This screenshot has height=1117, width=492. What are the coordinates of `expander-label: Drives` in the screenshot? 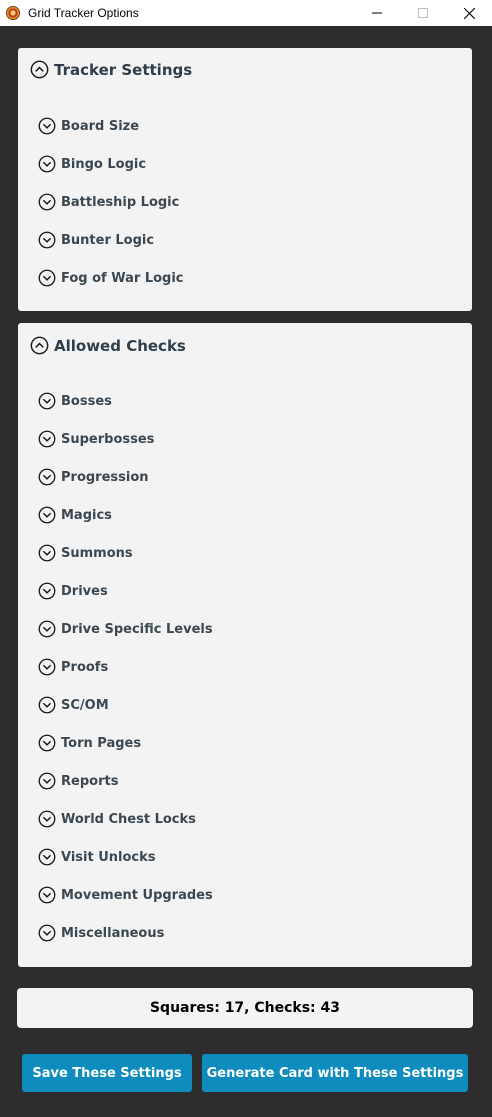 It's located at (84, 591).